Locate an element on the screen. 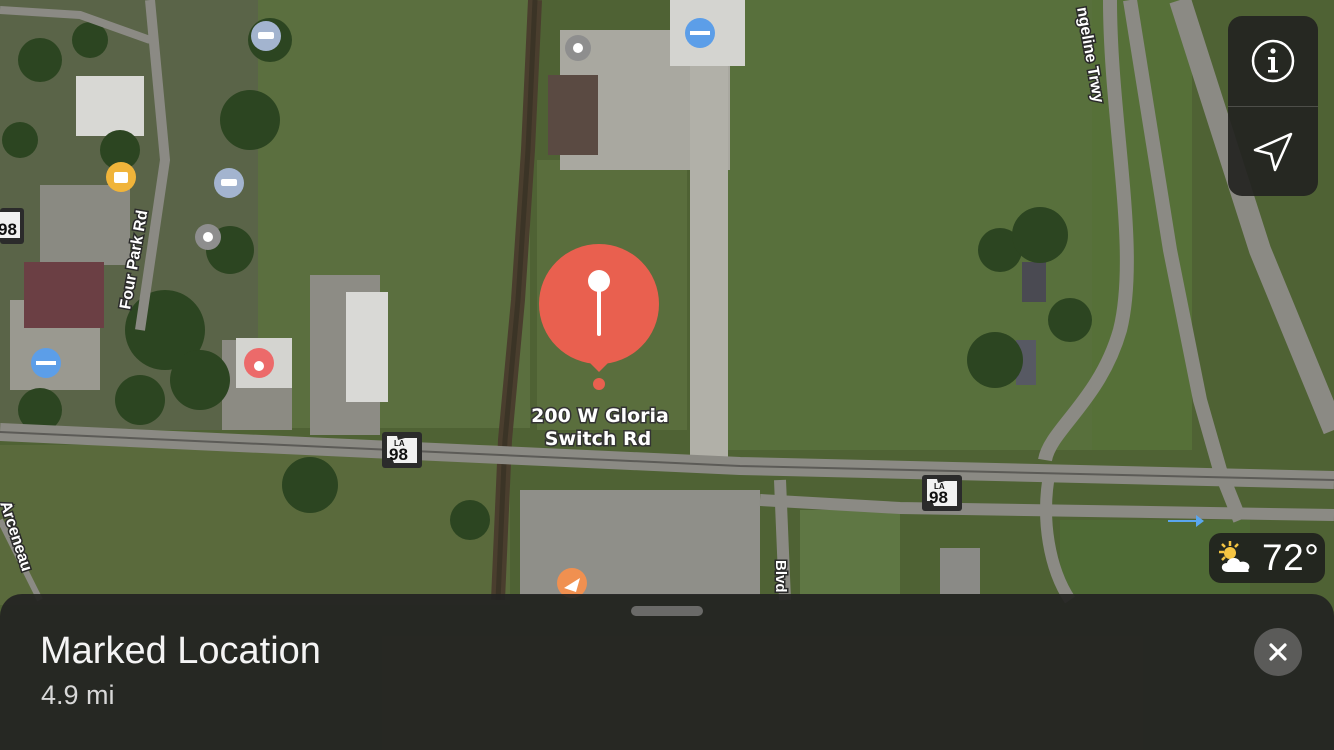 The height and width of the screenshot is (750, 1334). location-button is located at coordinates (1273, 151).